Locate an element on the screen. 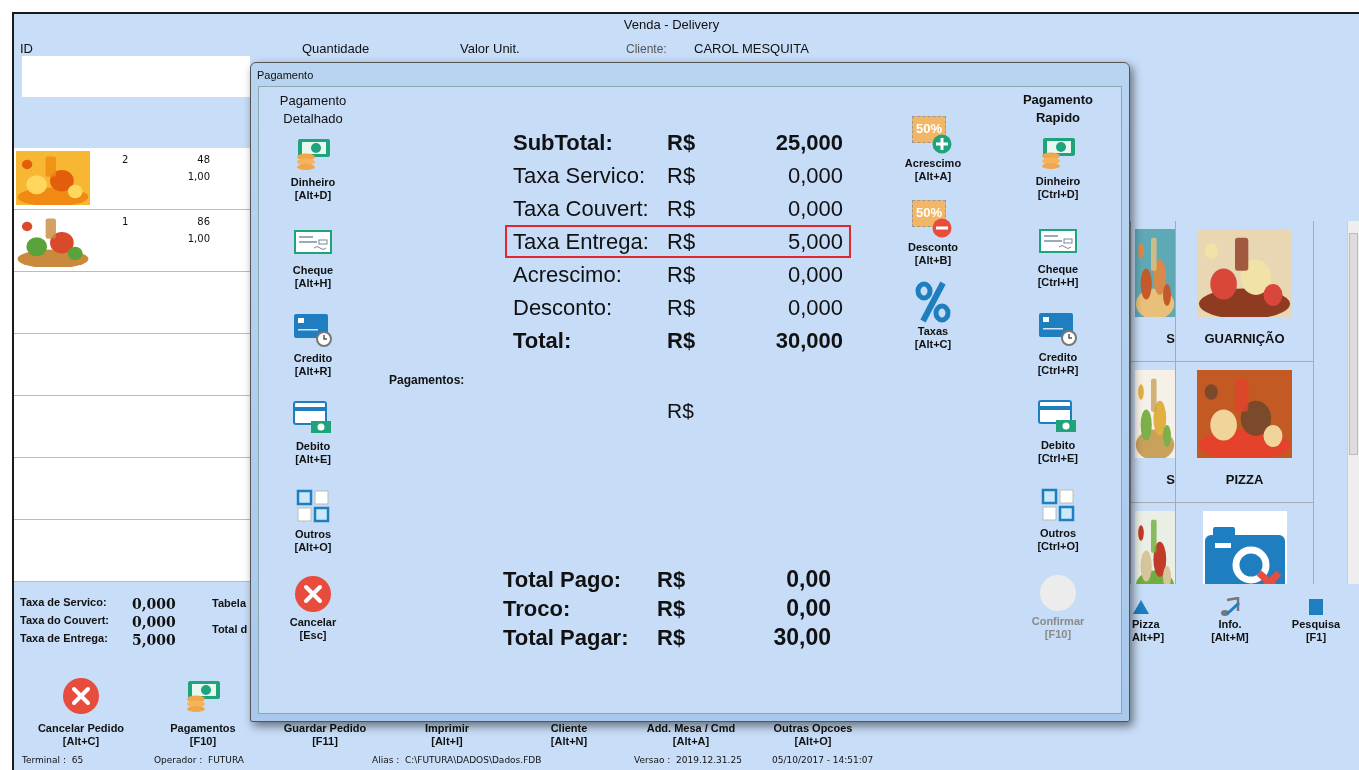  payment-method-button: Debito [Ctrl+E] is located at coordinates (1058, 439).